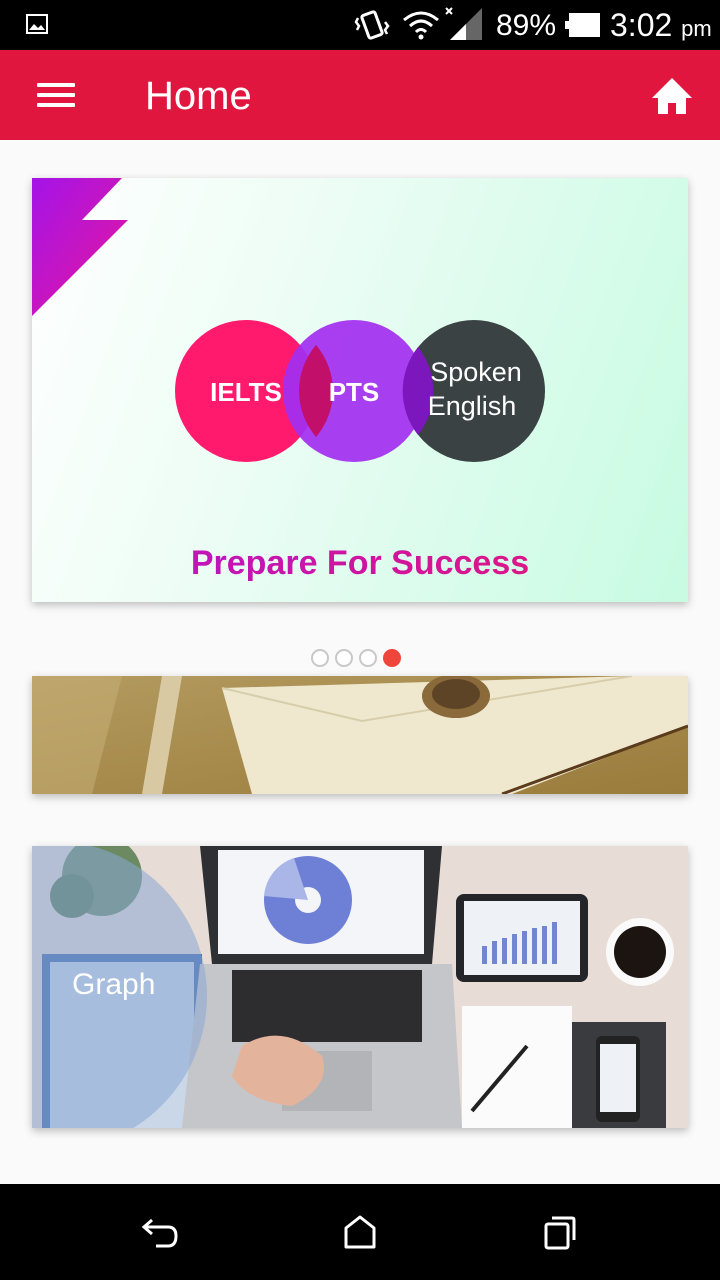  Describe the element at coordinates (360, 95) in the screenshot. I see `app-bar: Home` at that location.